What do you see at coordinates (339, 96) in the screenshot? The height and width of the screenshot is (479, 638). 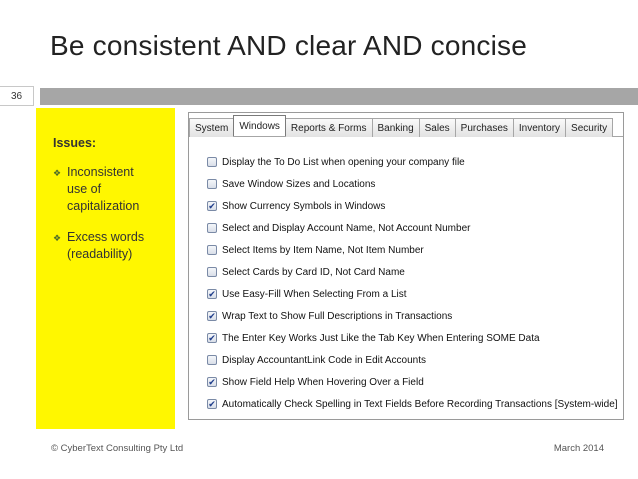 I see `header-bar` at bounding box center [339, 96].